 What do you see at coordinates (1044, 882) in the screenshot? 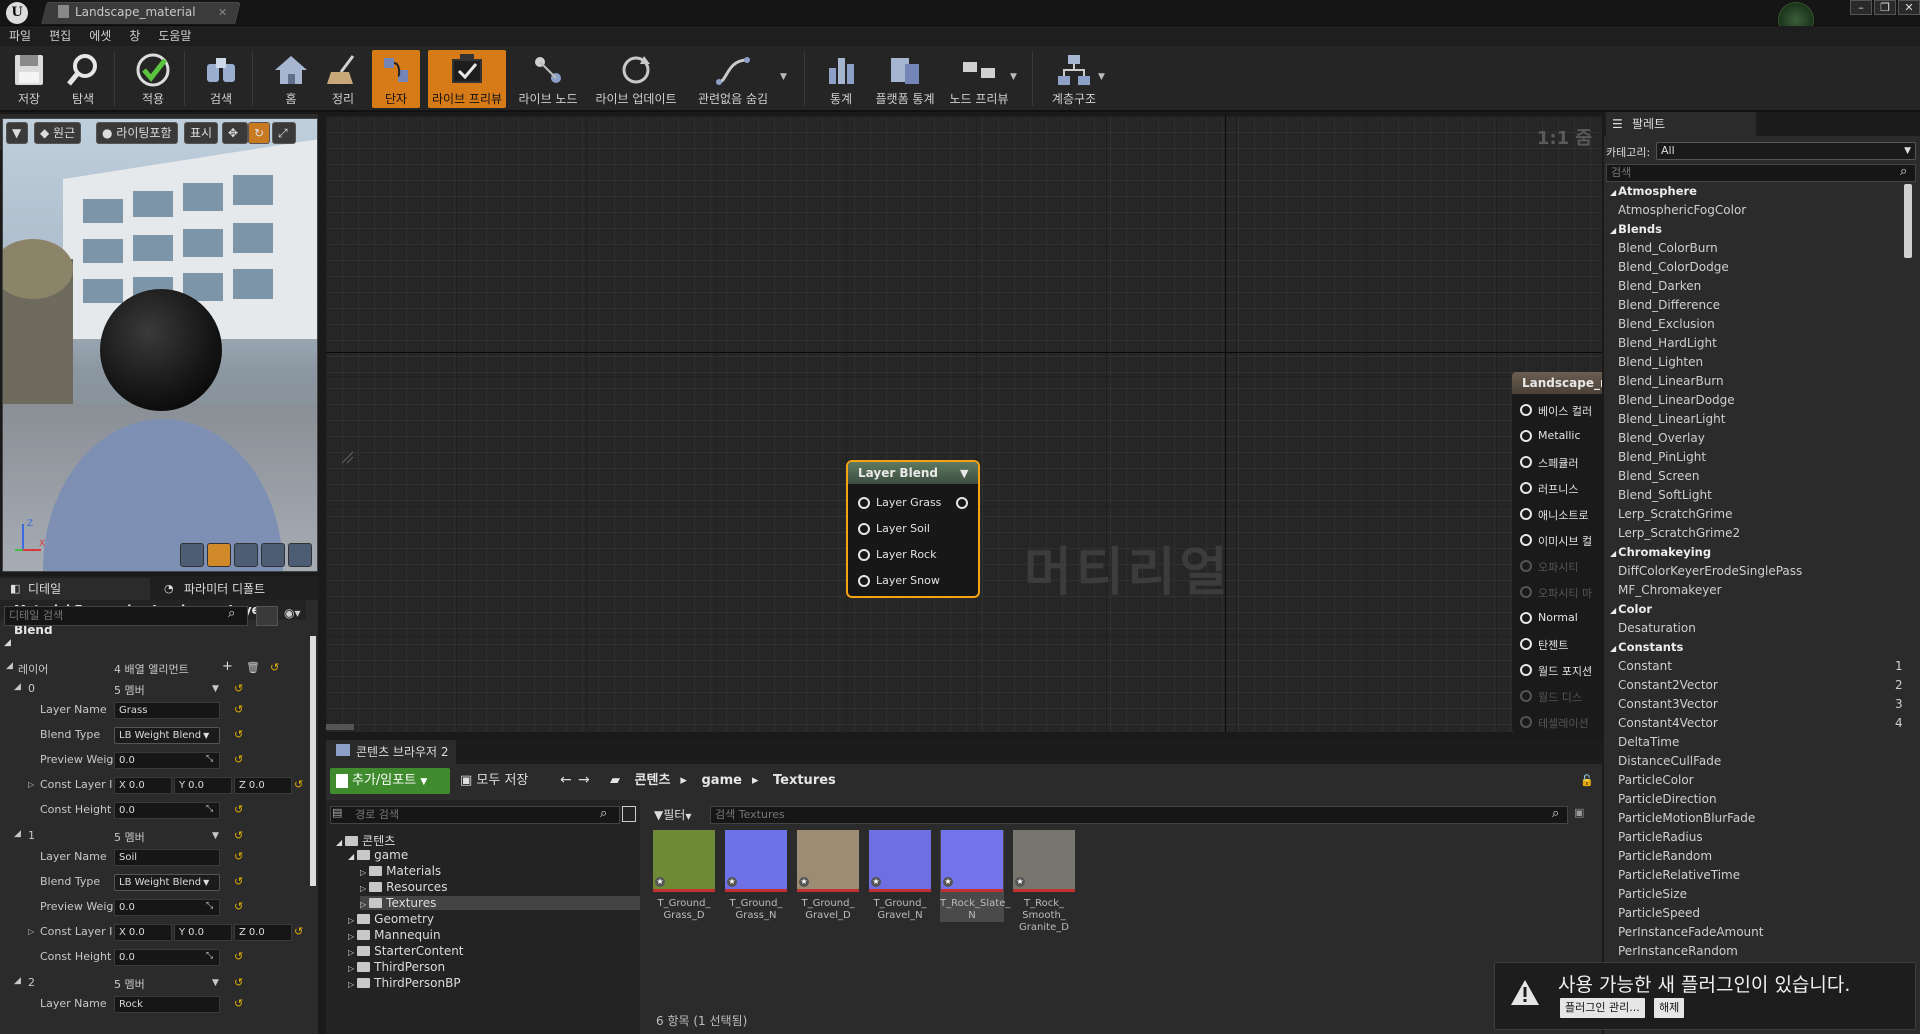
I see `texture-asset: ★ T_Rock_ Smooth_ Granite_D` at bounding box center [1044, 882].